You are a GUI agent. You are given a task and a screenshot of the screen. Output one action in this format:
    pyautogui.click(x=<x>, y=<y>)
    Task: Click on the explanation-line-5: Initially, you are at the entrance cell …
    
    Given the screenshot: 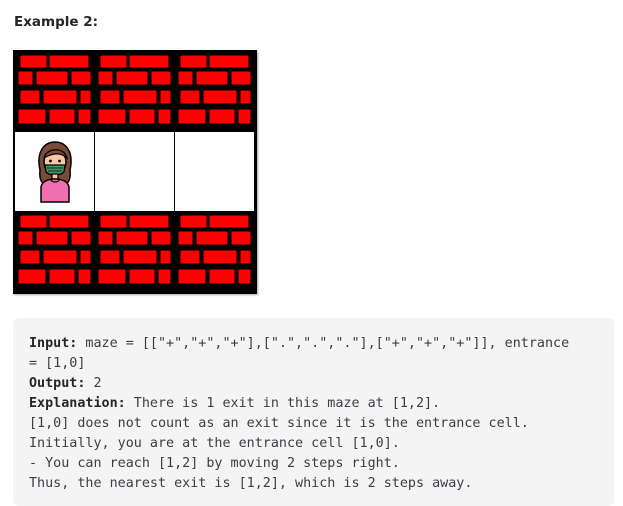 What is the action you would take?
    pyautogui.click(x=214, y=443)
    